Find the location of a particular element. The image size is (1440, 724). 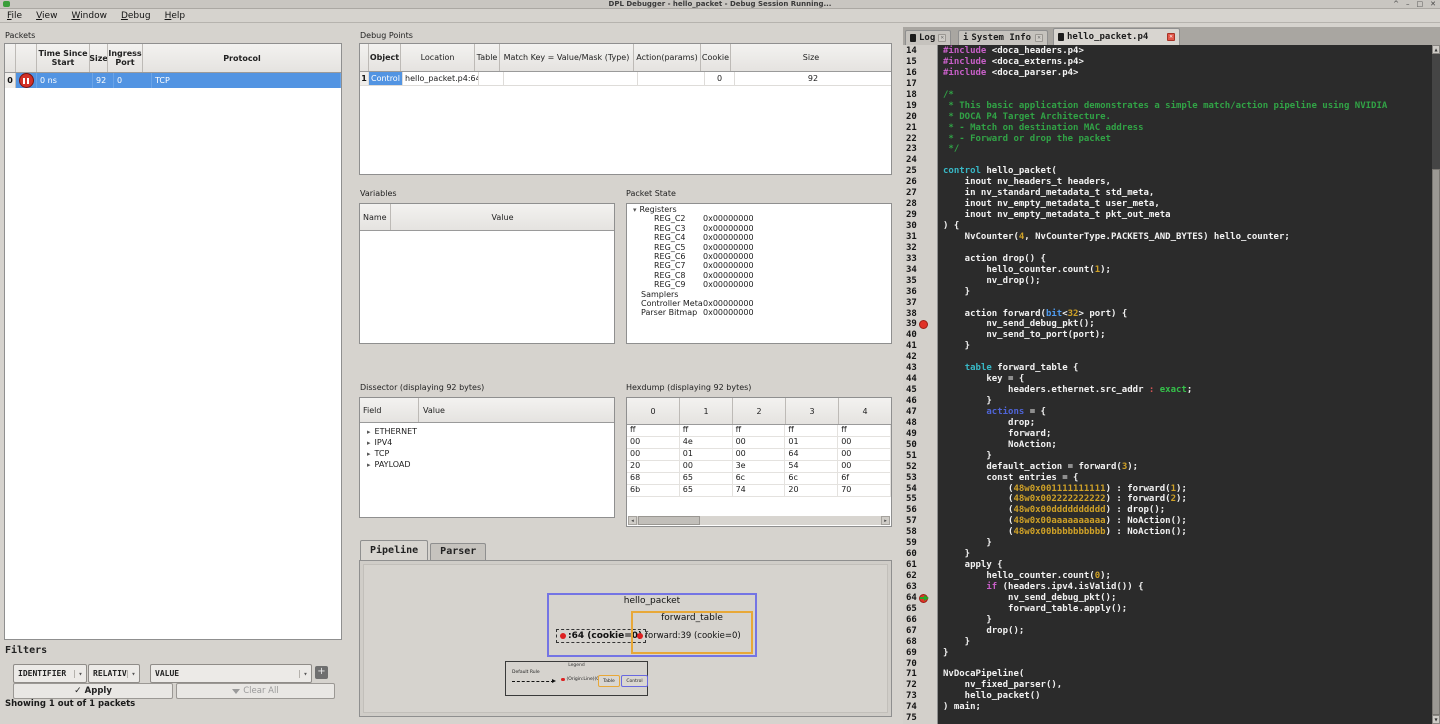

relative-select: RELATIVE ▾ is located at coordinates (114, 673).